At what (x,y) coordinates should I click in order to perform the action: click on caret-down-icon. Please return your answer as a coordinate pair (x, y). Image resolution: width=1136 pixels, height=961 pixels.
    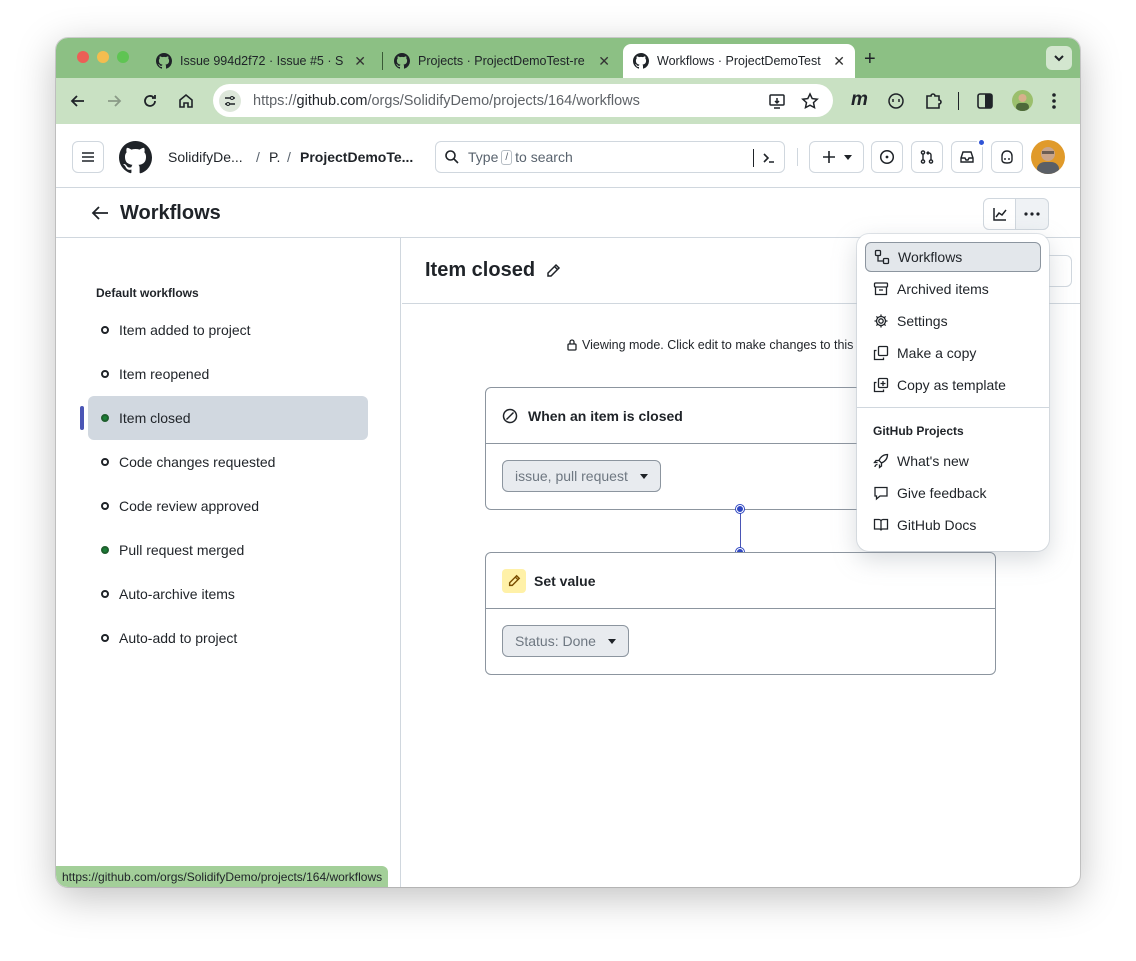
    Looking at the image, I should click on (643, 476).